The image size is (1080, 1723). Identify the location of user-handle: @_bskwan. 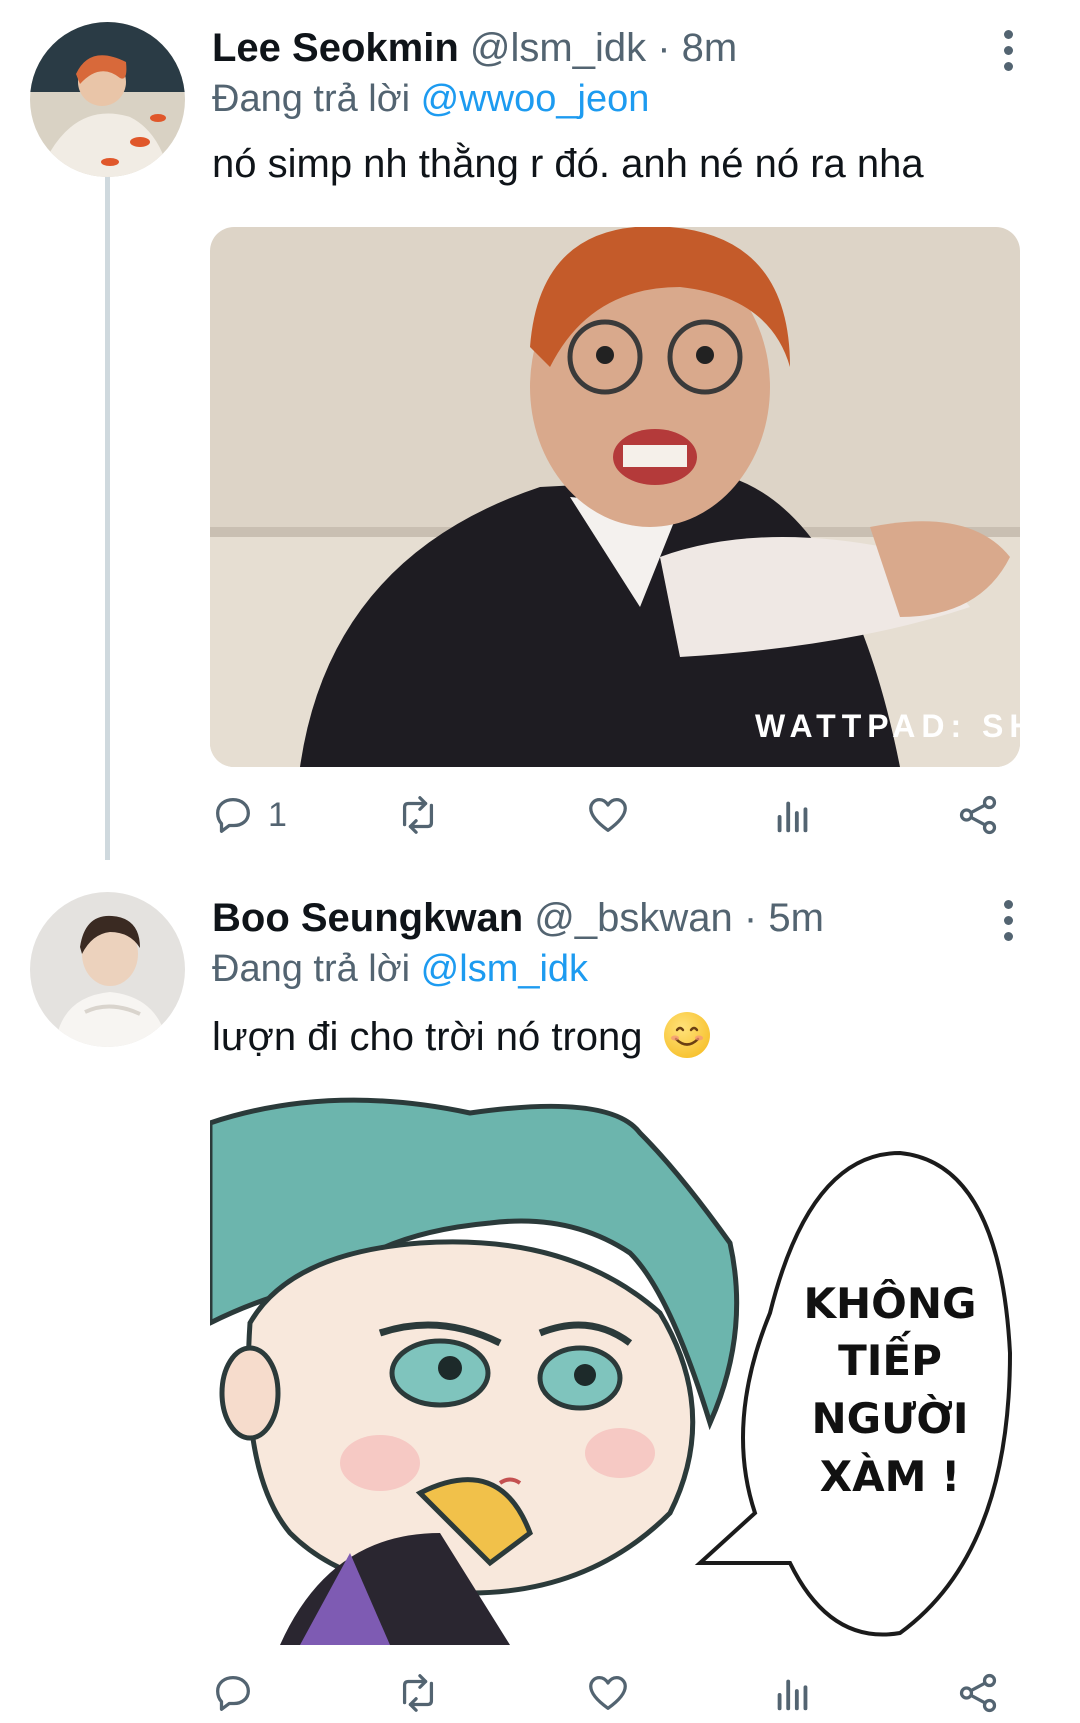
(633, 918).